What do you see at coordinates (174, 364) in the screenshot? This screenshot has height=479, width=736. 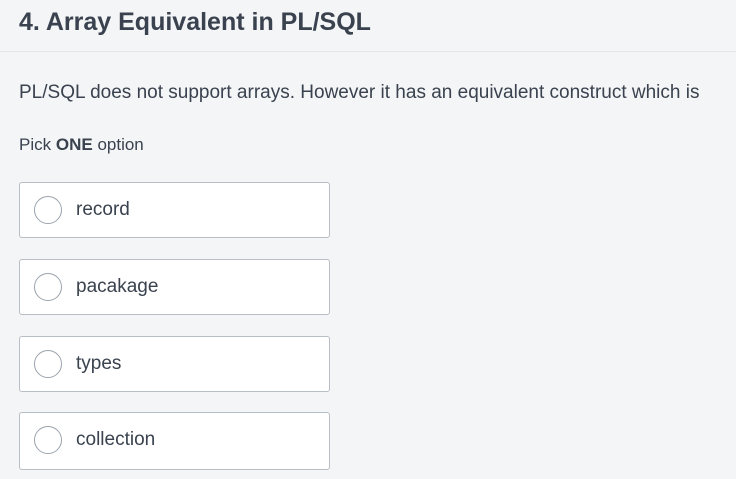 I see `option-types: types` at bounding box center [174, 364].